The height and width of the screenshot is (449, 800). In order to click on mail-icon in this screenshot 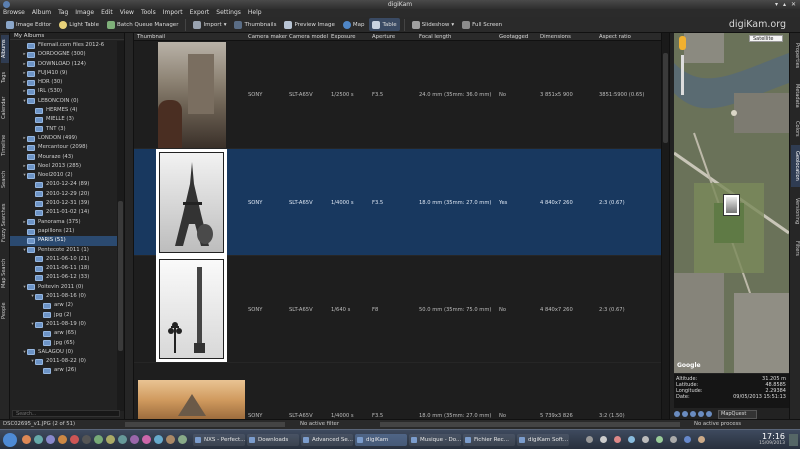, I will do `click(50, 439)`.